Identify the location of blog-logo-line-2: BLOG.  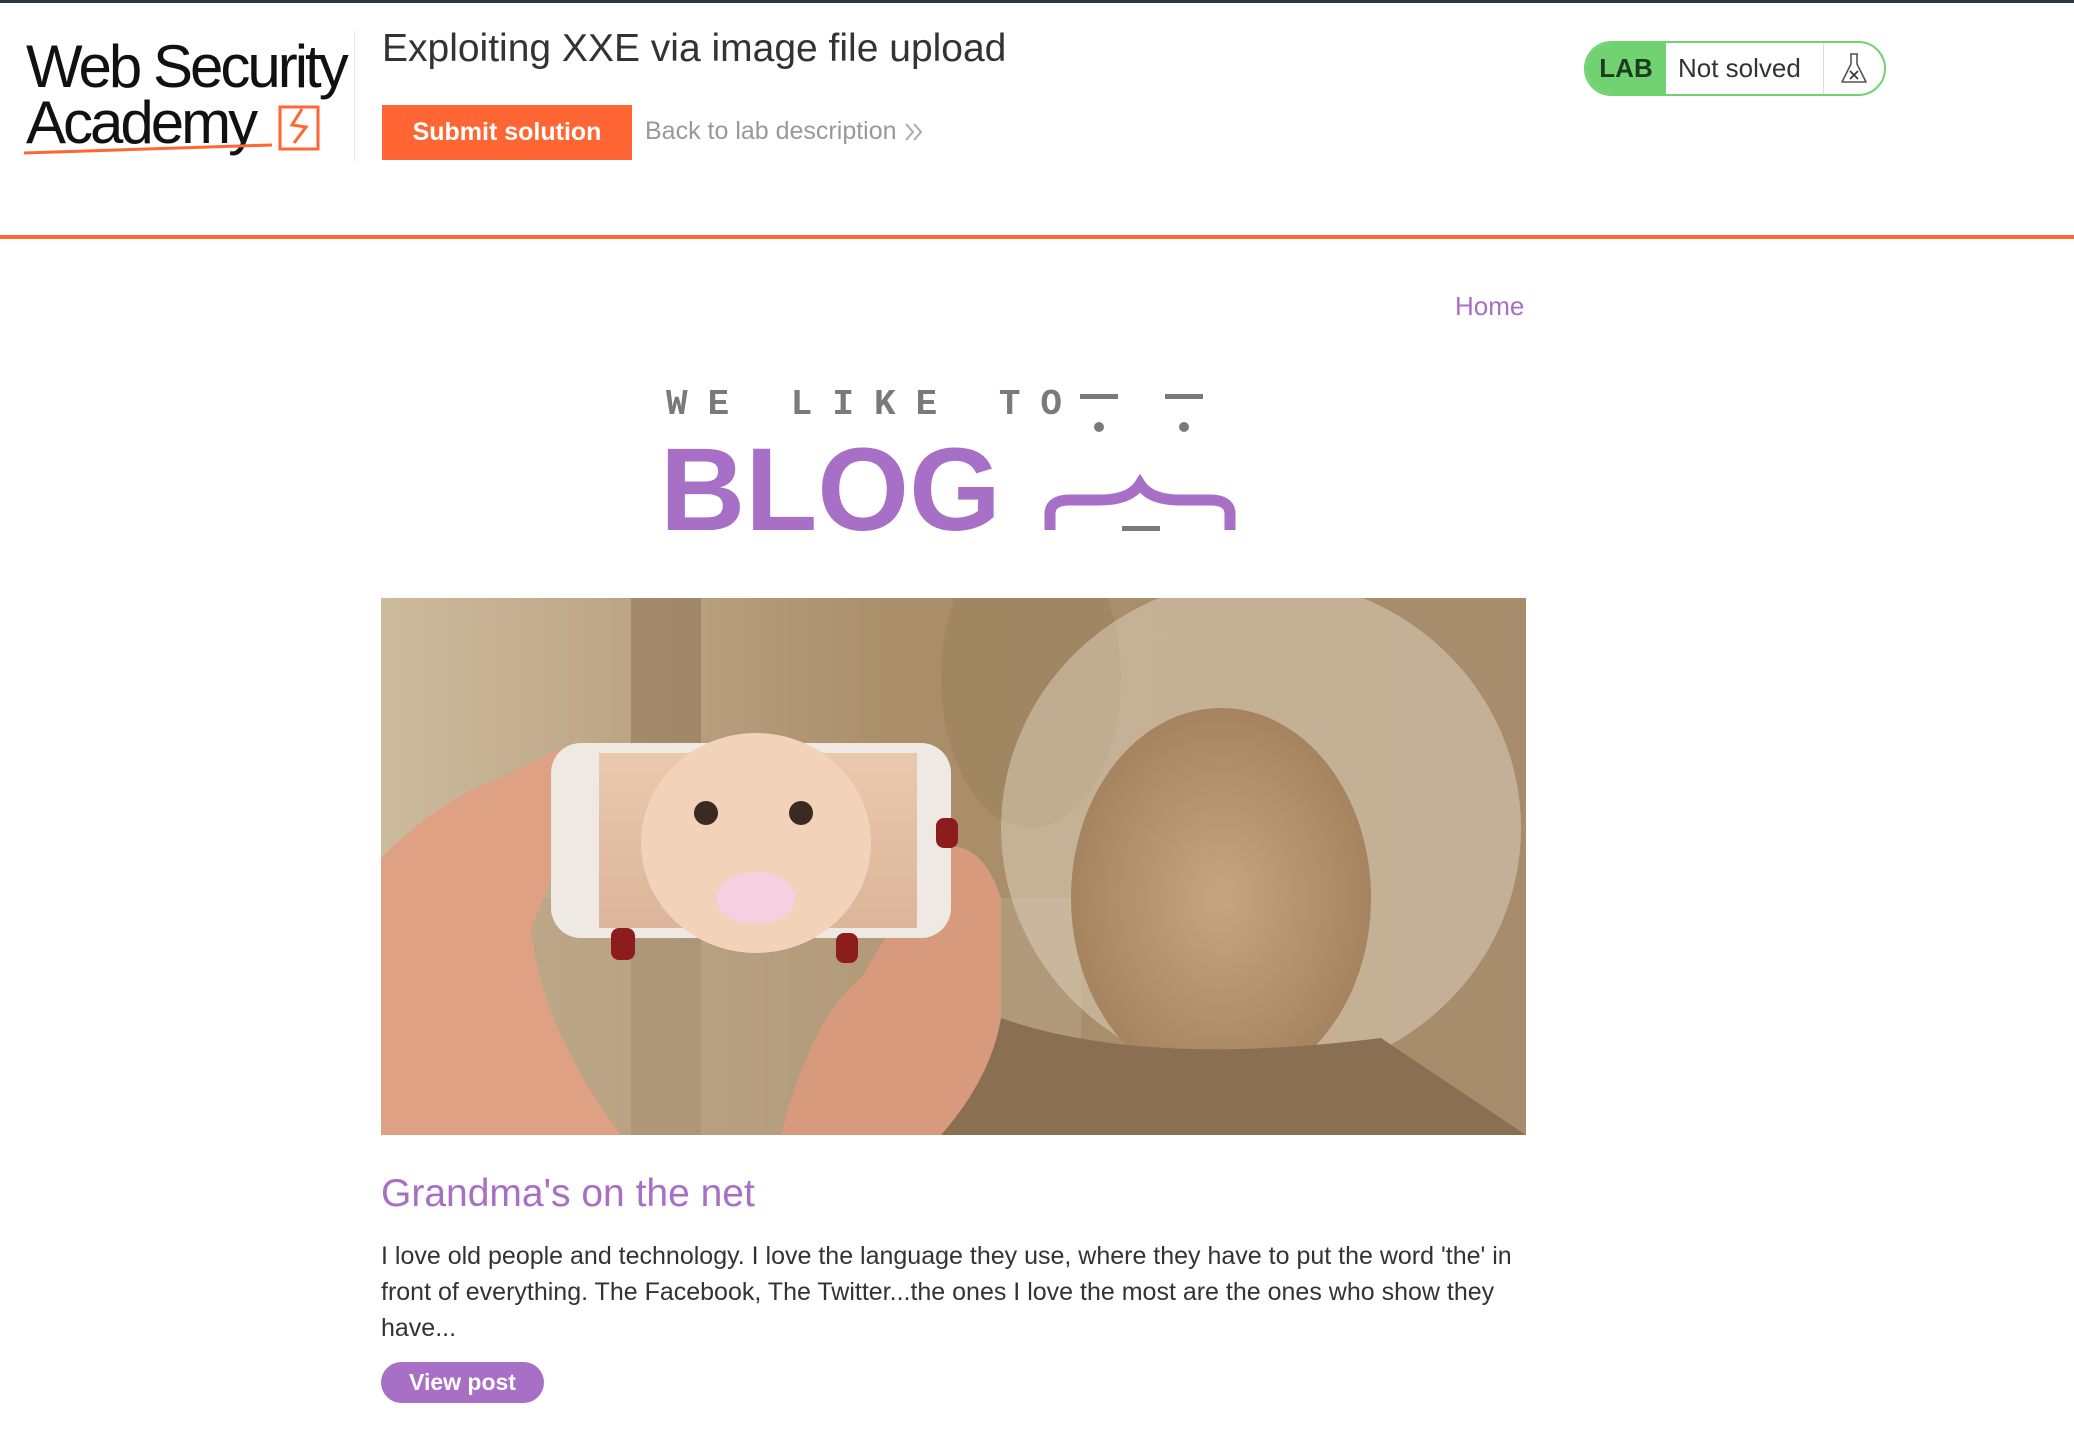
(830, 483).